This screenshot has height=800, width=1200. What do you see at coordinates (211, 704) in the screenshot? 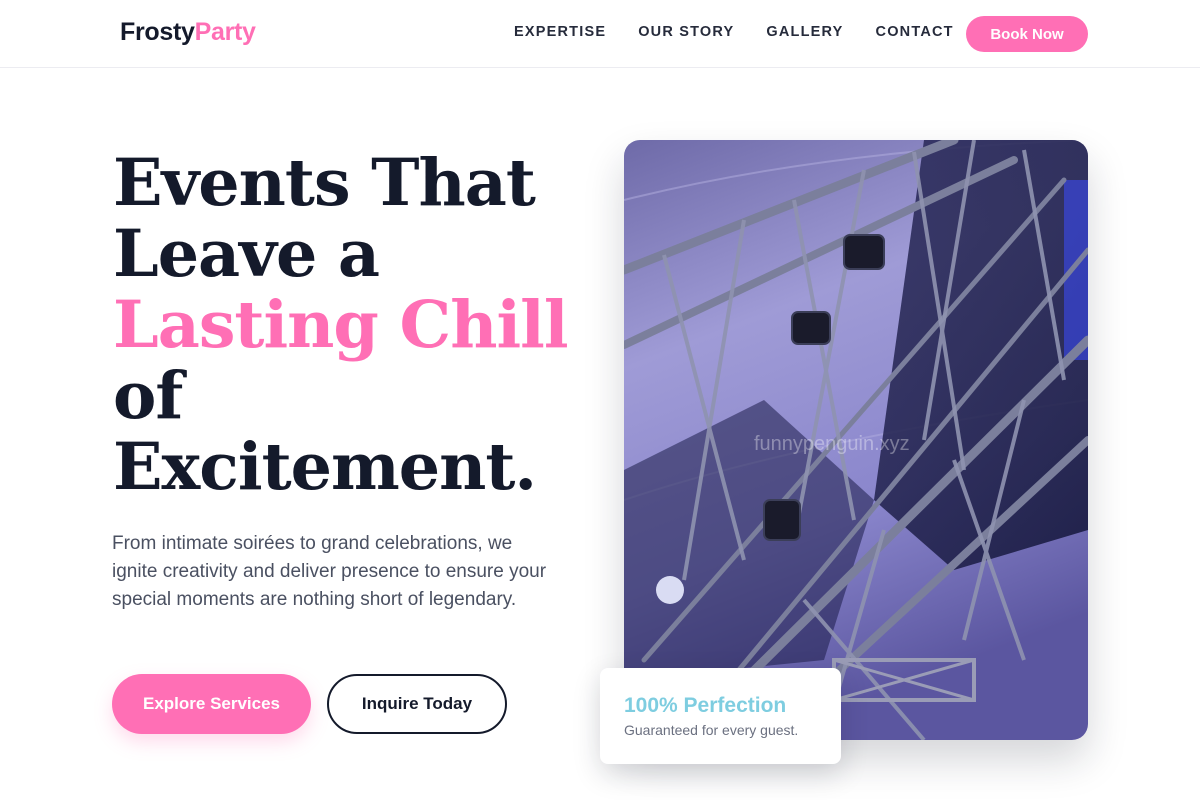
I see `explore-services-button: Explore Services` at bounding box center [211, 704].